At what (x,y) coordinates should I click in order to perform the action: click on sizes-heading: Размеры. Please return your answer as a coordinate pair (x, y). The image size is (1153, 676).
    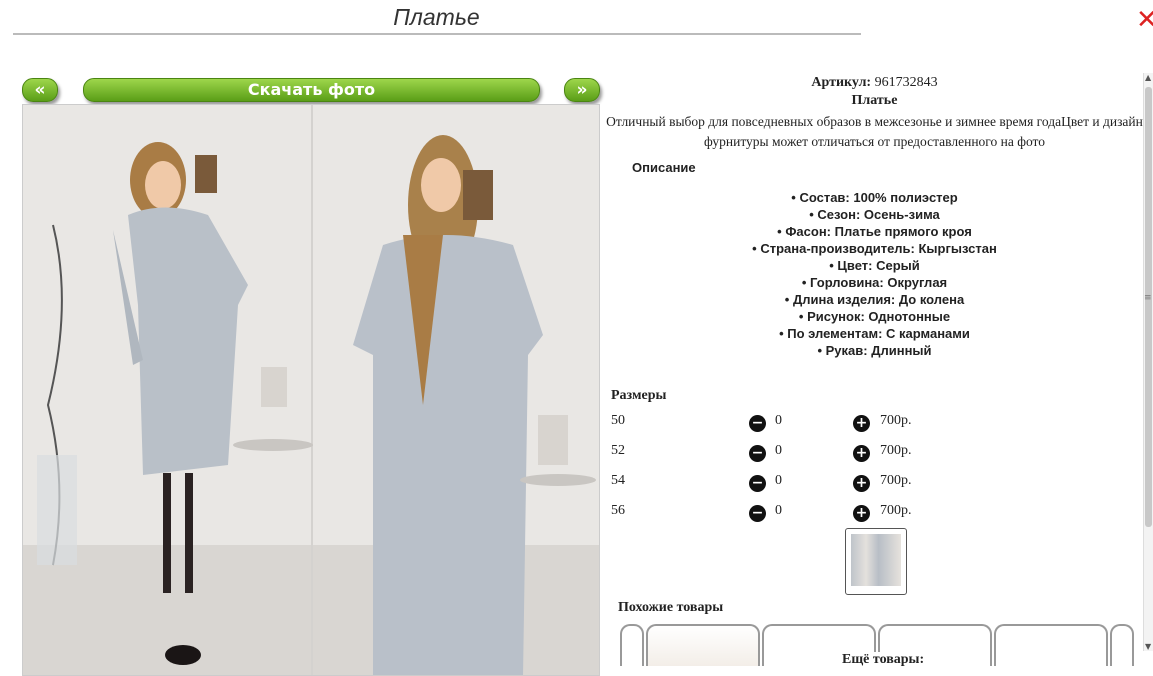
    Looking at the image, I should click on (639, 395).